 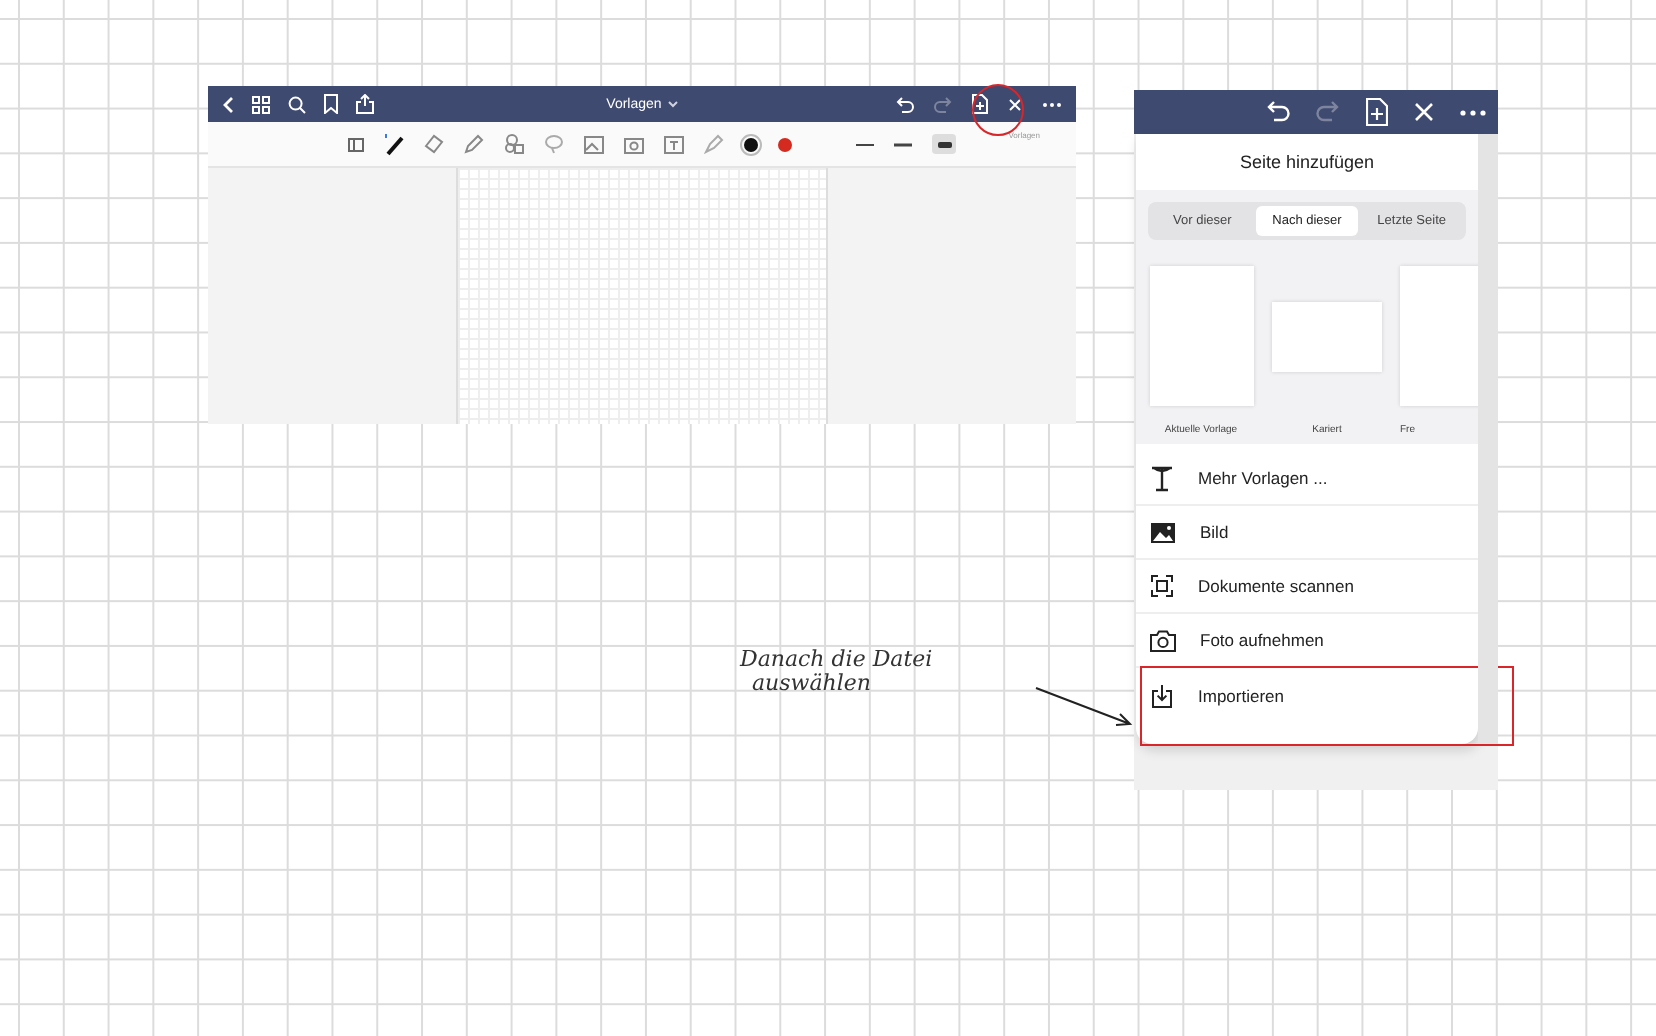 I want to click on pencil-icon, so click(x=474, y=144).